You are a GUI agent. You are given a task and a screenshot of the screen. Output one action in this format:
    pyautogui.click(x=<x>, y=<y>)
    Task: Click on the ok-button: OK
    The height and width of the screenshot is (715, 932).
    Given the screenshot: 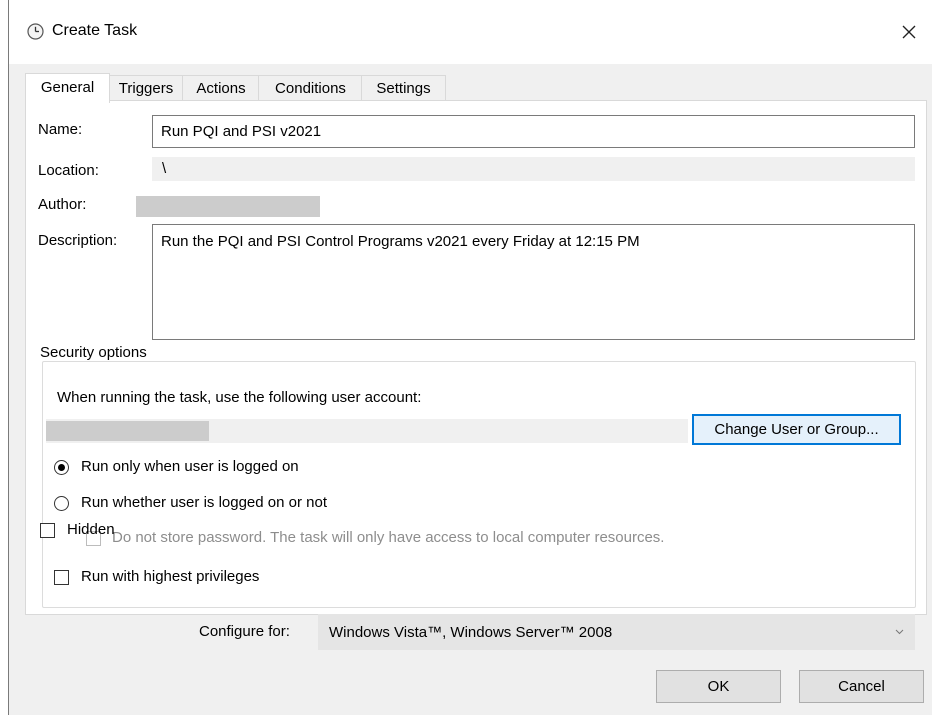 What is the action you would take?
    pyautogui.click(x=718, y=686)
    